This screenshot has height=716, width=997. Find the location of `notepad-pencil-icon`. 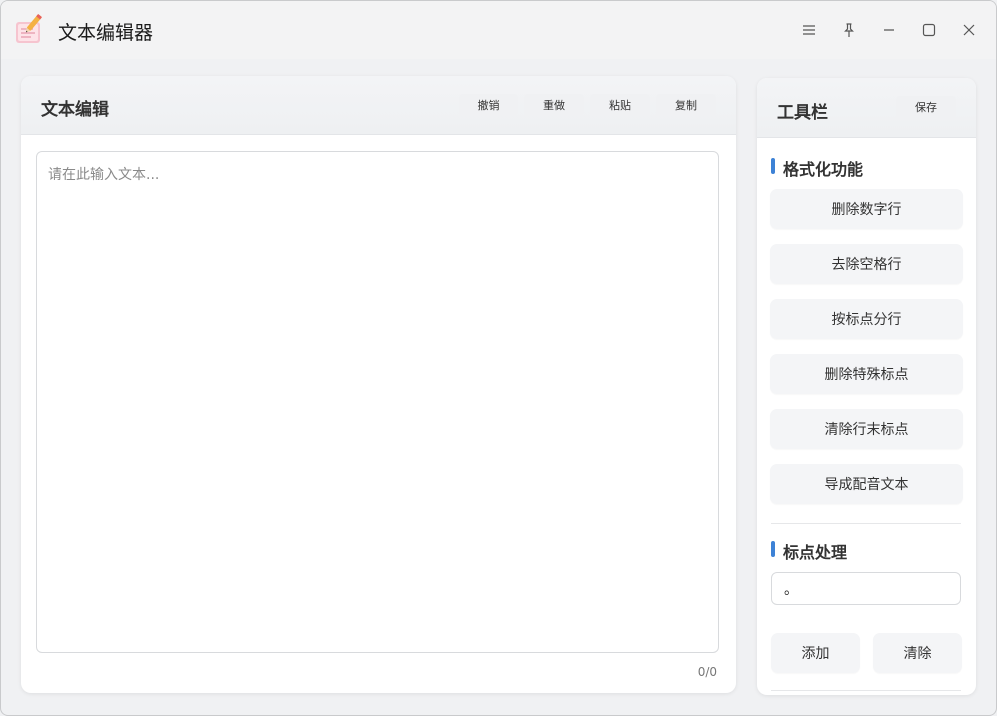

notepad-pencil-icon is located at coordinates (29, 29).